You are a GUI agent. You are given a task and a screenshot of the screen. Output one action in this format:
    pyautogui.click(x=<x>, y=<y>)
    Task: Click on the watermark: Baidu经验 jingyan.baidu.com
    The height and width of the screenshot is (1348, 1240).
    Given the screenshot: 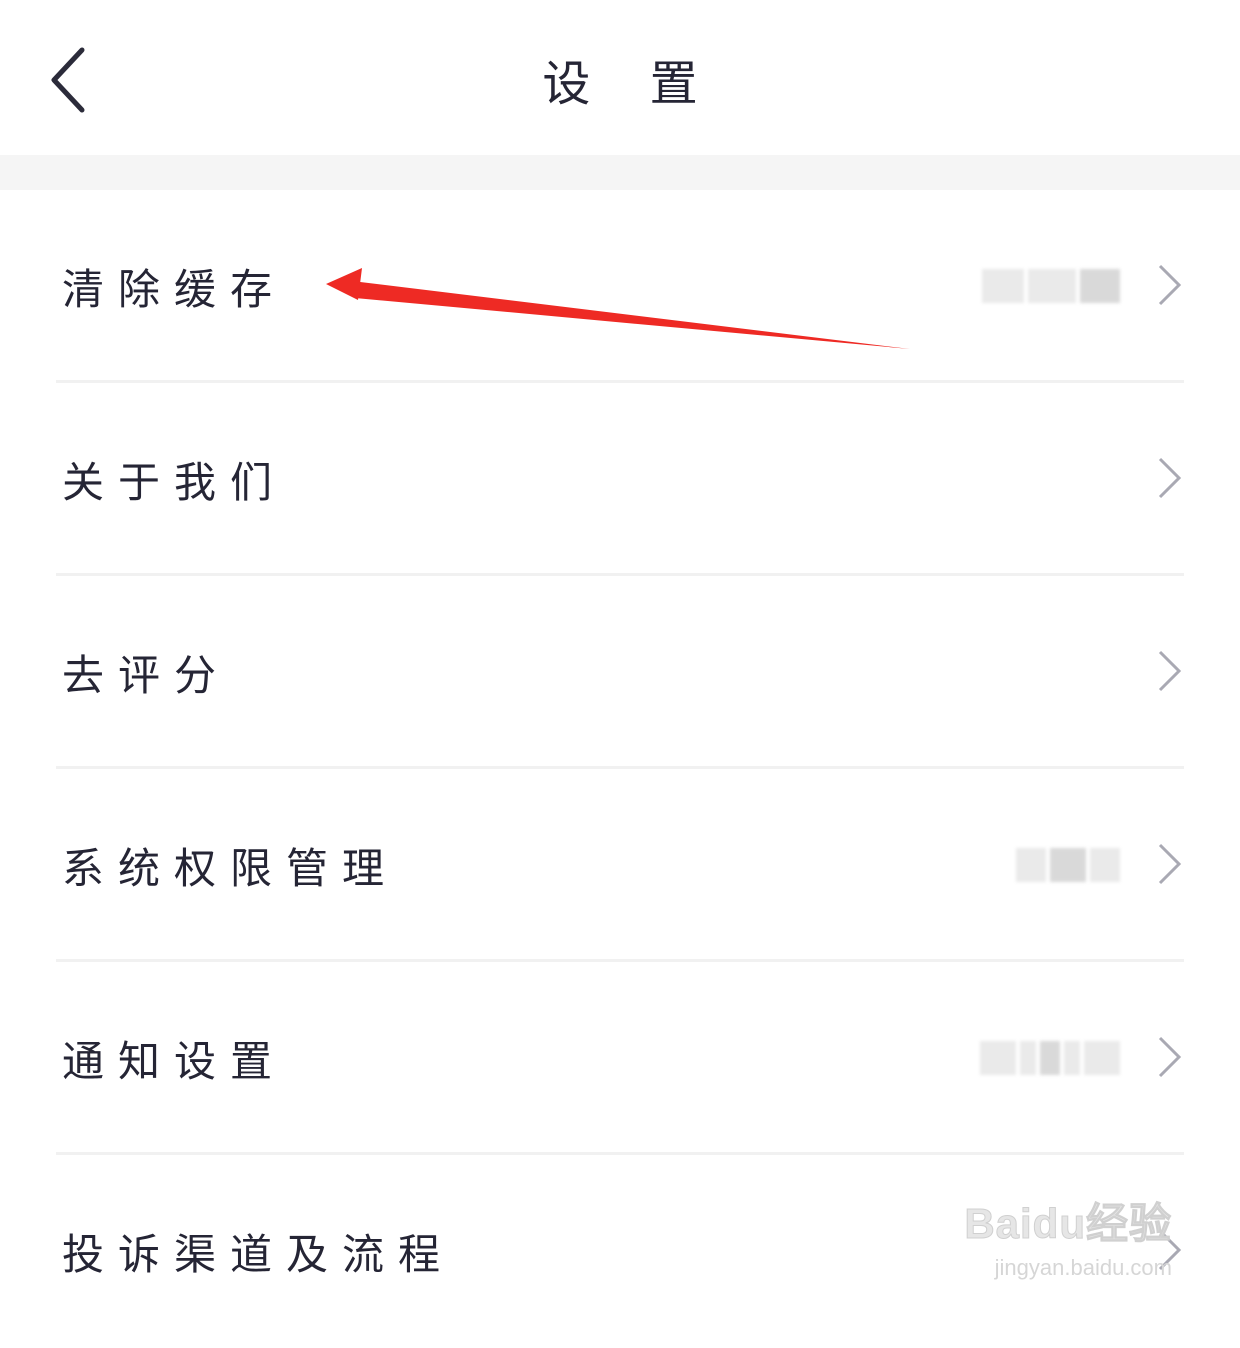 What is the action you would take?
    pyautogui.click(x=1057, y=1250)
    